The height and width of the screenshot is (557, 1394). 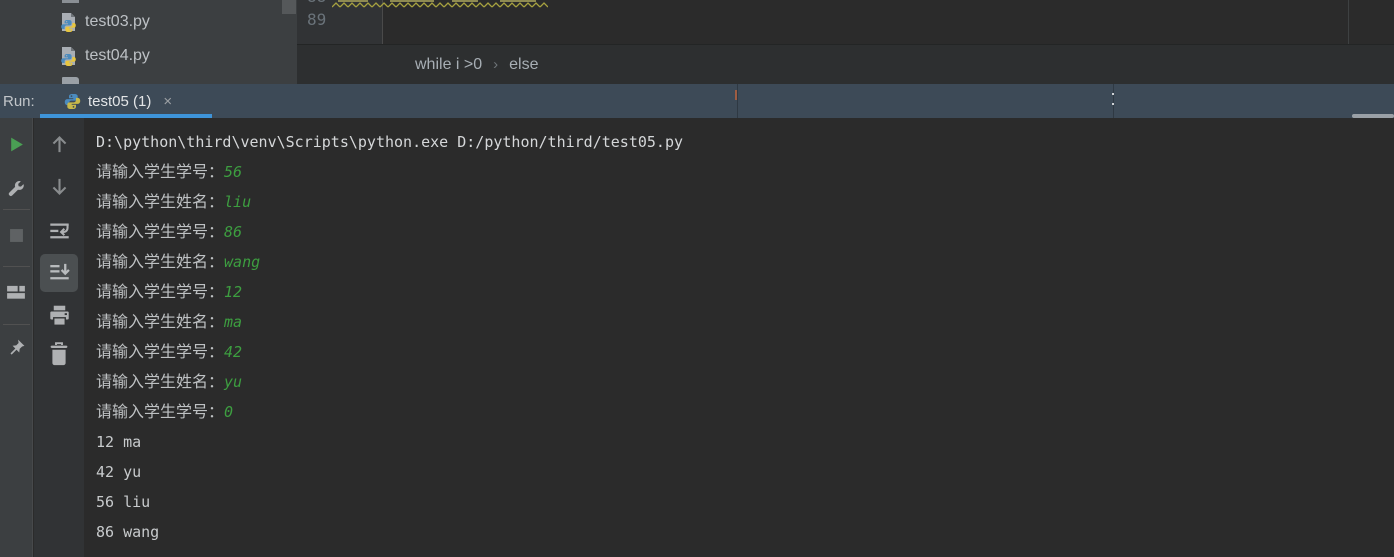 I want to click on project-tree-panel: test03.py test04.py, so click(x=148, y=42).